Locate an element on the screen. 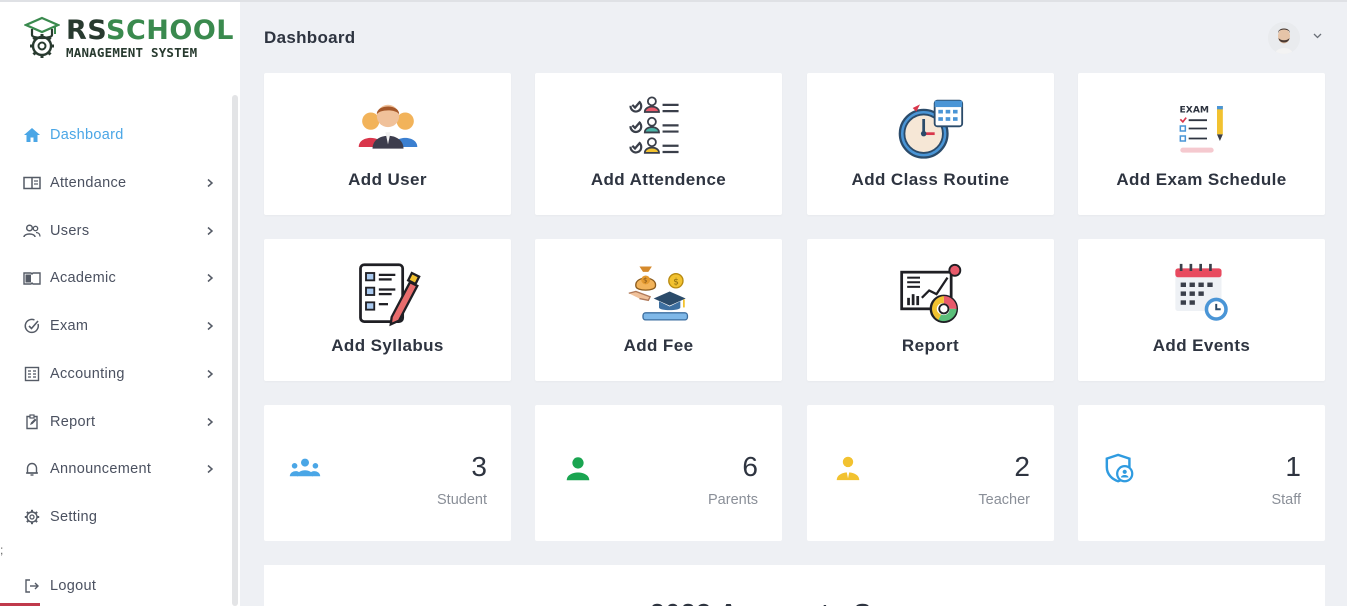 The image size is (1347, 606). page-title: Dashboard is located at coordinates (310, 37).